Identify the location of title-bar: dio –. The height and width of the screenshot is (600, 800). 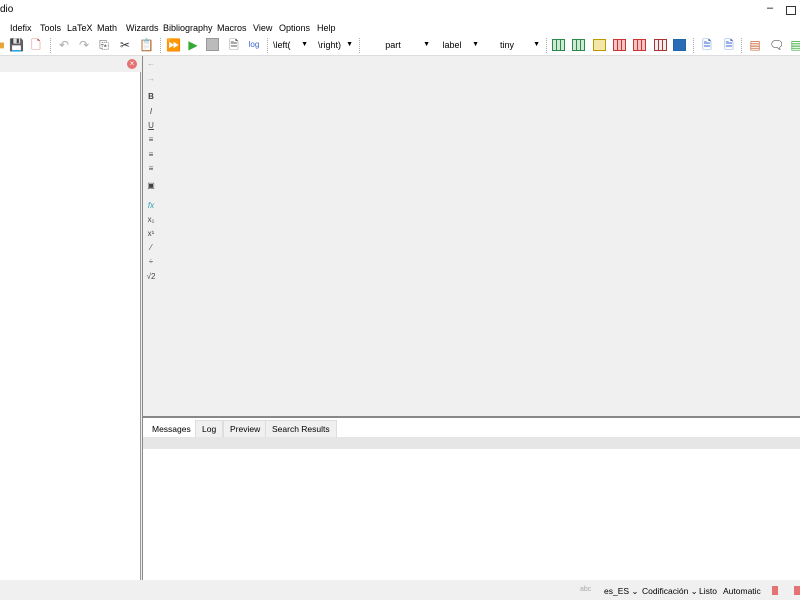
(400, 10).